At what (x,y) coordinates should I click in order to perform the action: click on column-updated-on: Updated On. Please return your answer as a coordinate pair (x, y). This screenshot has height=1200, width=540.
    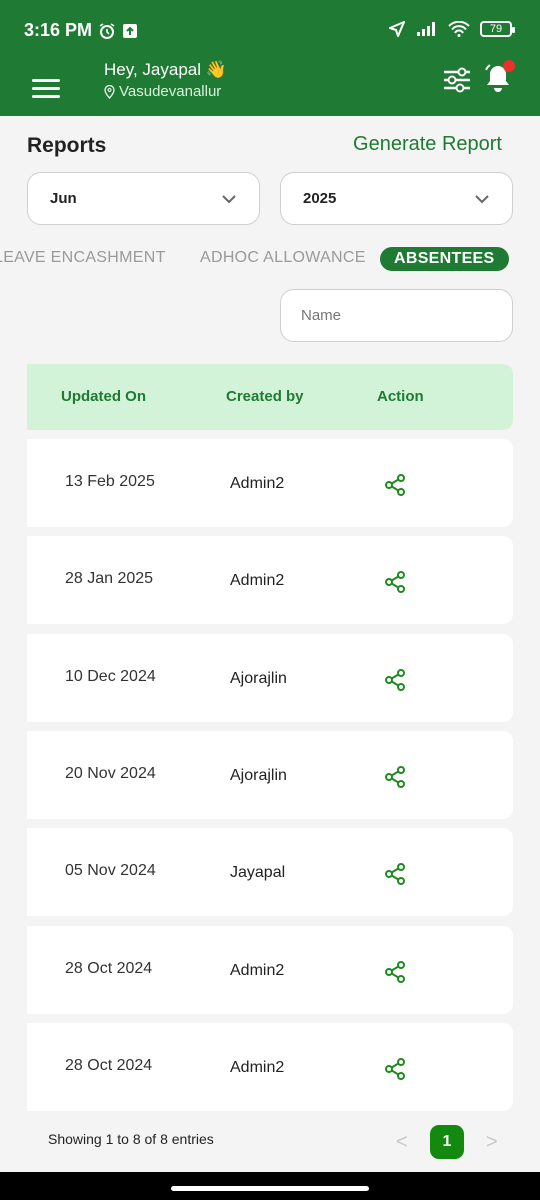
    Looking at the image, I should click on (103, 396).